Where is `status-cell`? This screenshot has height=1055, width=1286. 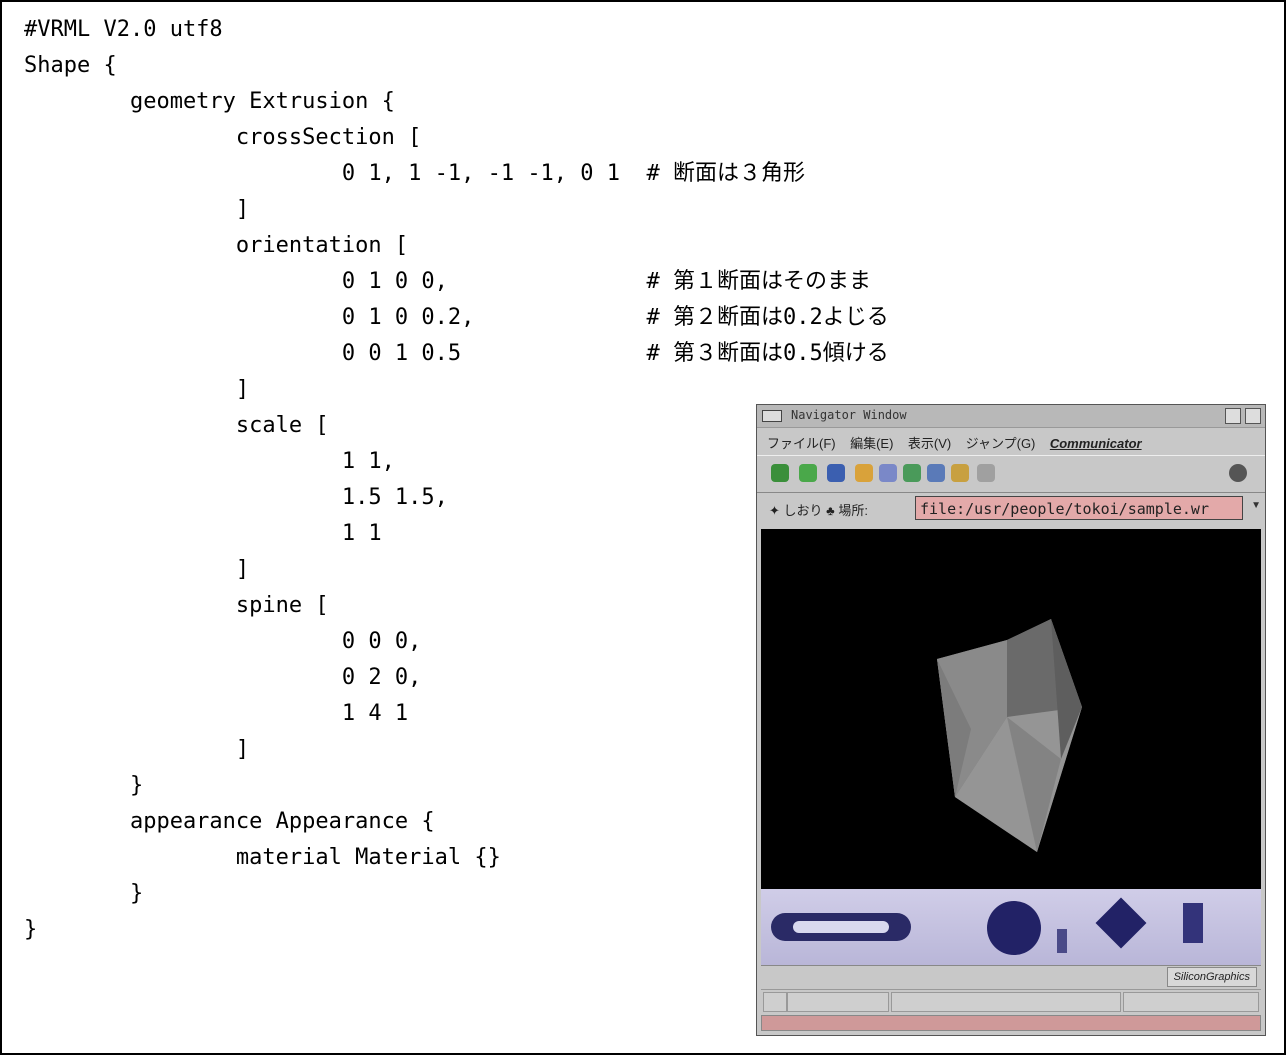
status-cell is located at coordinates (838, 1002).